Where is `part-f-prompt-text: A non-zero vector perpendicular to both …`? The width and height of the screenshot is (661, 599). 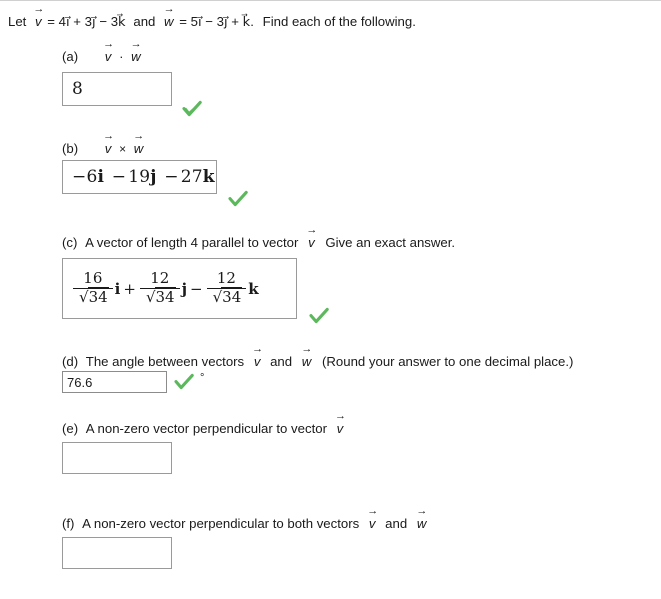
part-f-prompt-text: A non-zero vector perpendicular to both … is located at coordinates (221, 523).